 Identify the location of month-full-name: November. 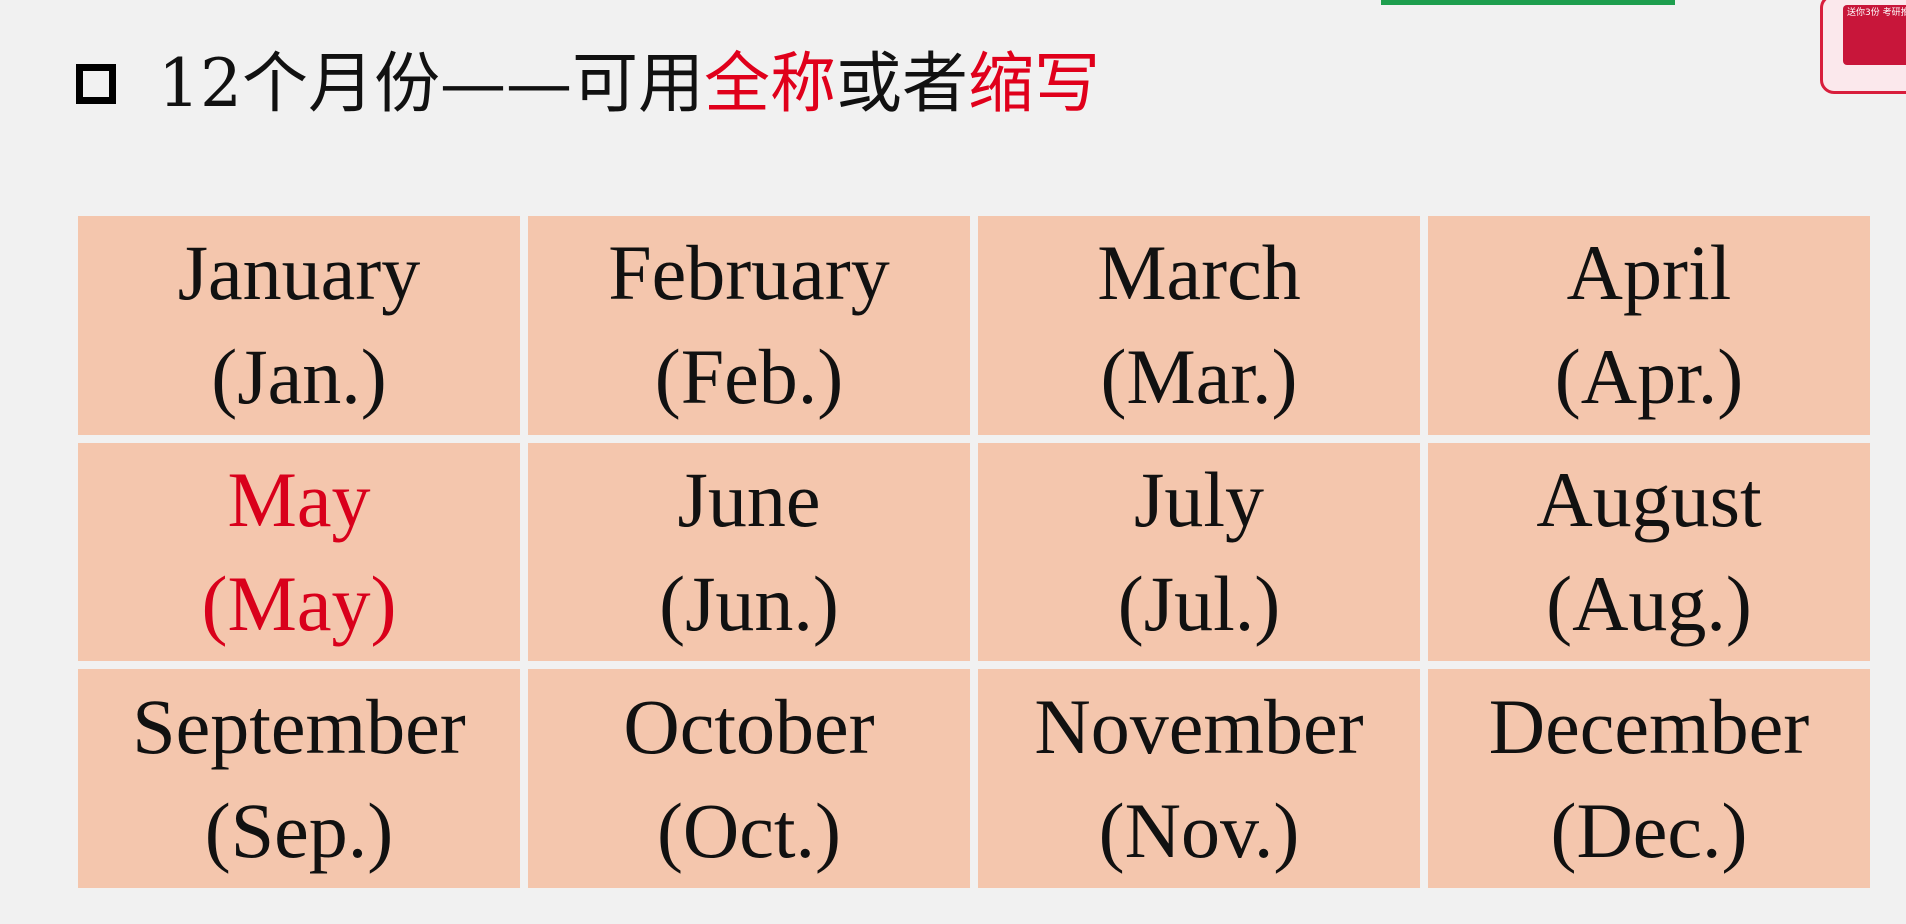
(1199, 726).